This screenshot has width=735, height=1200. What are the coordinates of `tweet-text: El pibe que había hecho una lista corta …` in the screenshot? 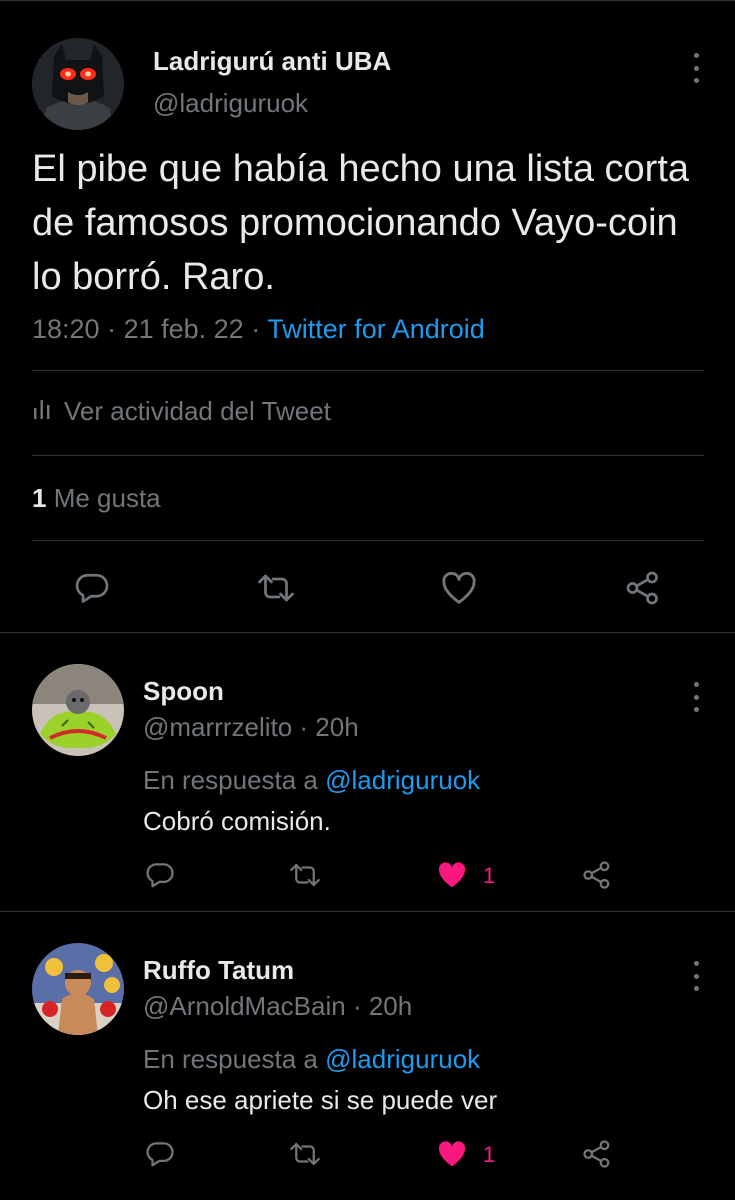 It's located at (361, 223).